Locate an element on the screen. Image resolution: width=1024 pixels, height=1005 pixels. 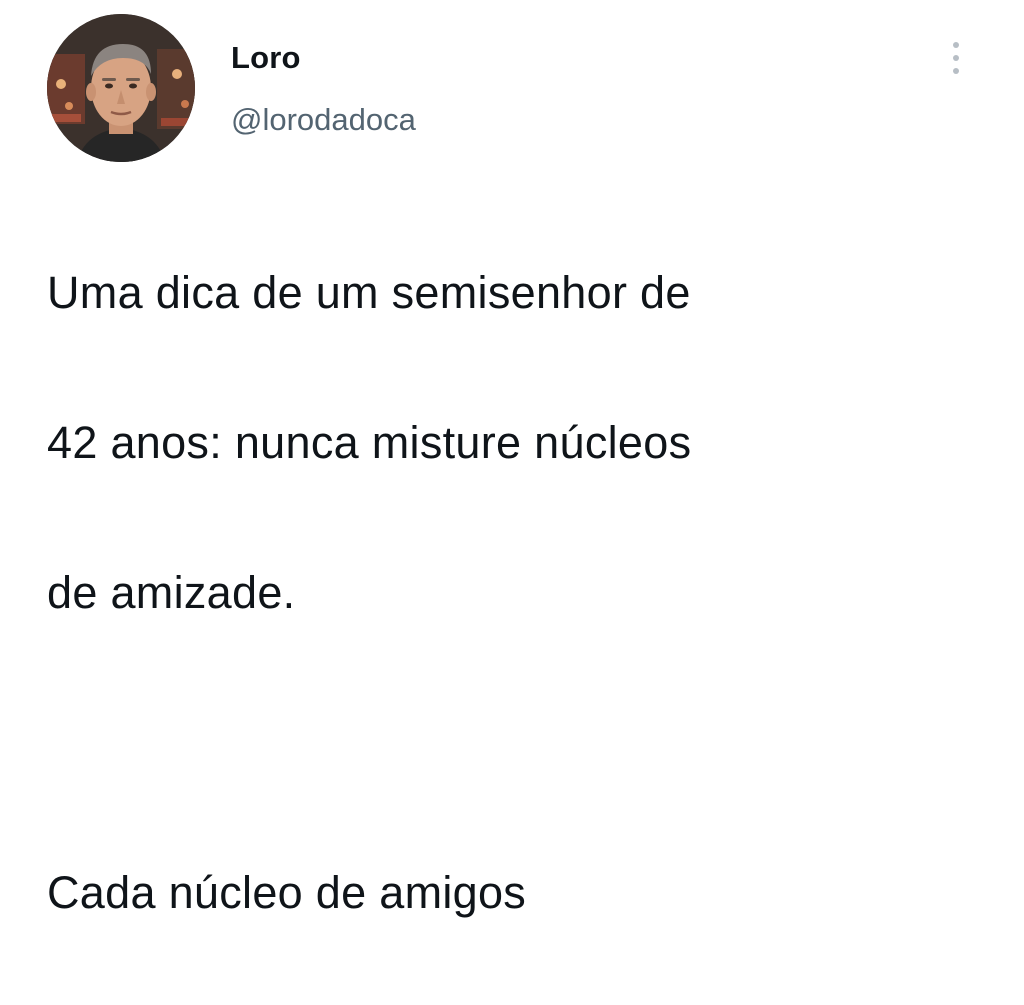
tweet-text-line: de amizade. is located at coordinates (171, 592).